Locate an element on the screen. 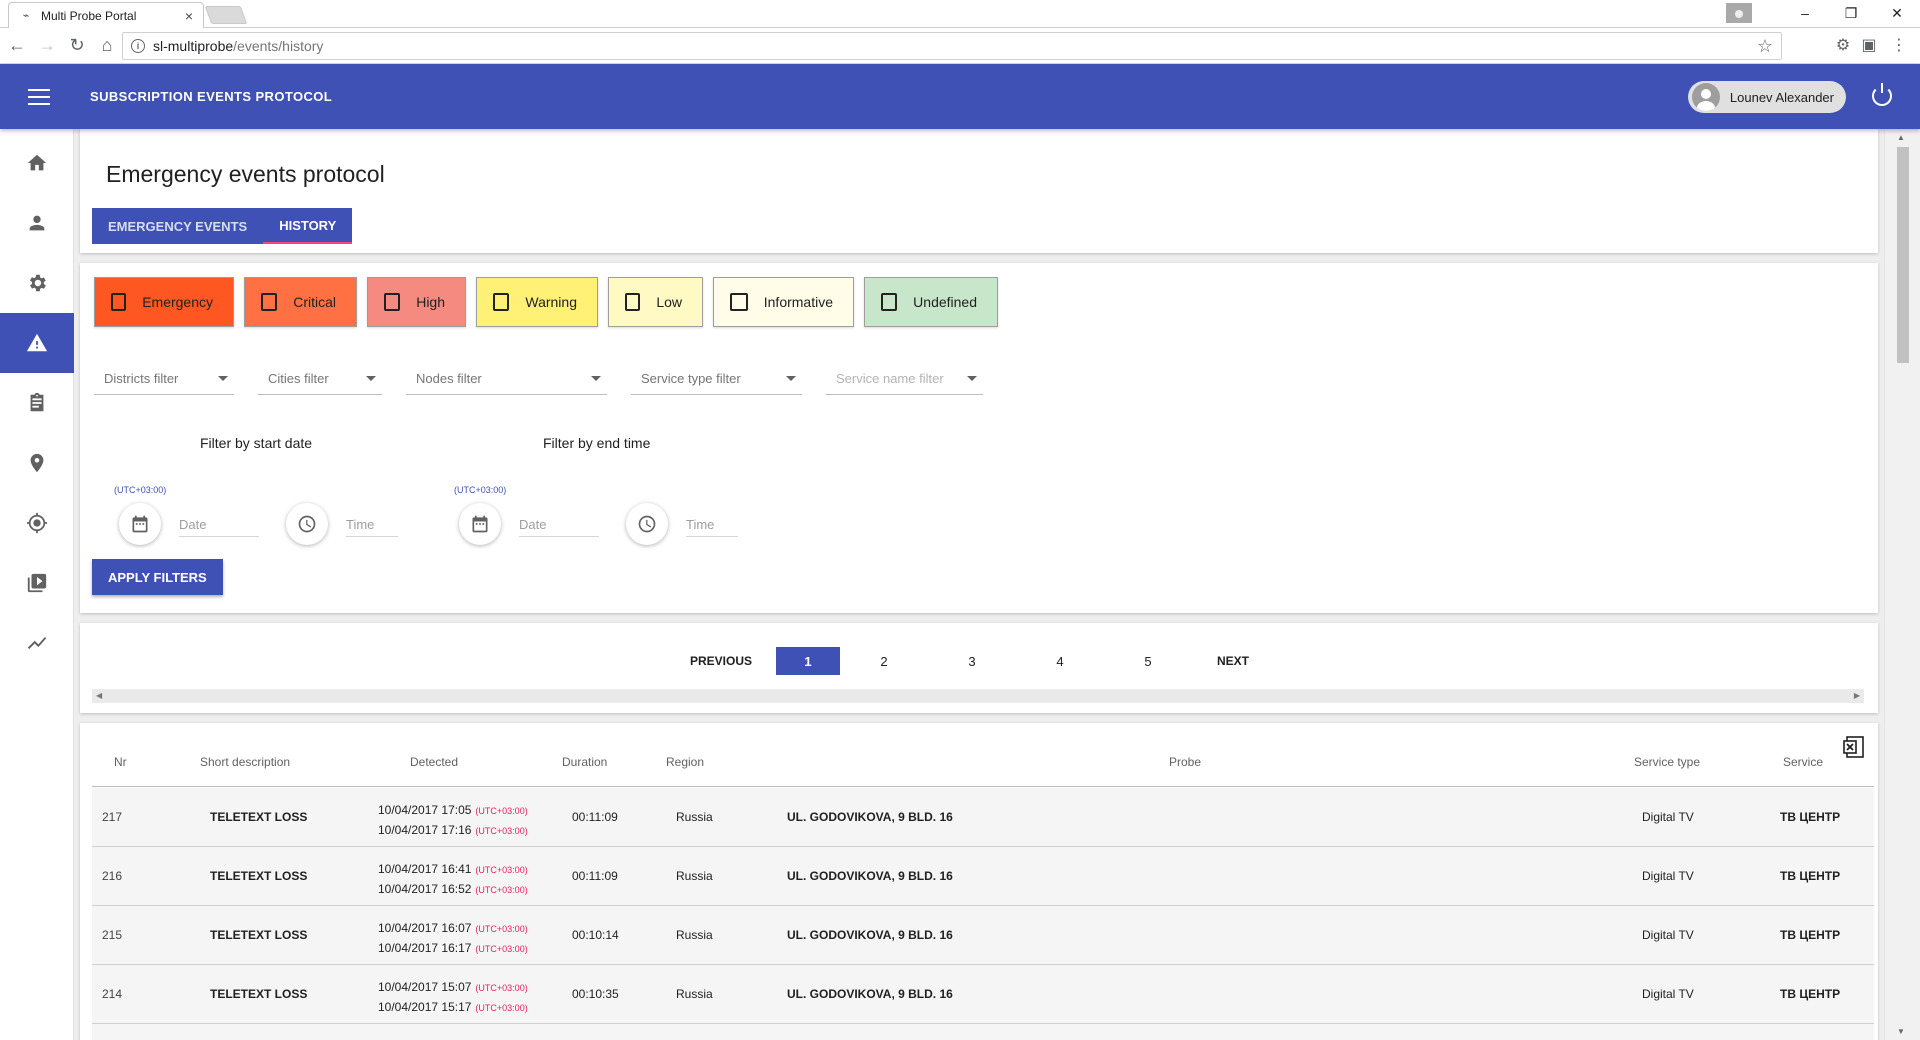 The width and height of the screenshot is (1920, 1040). cell-duration: 00:11:09 is located at coordinates (595, 876).